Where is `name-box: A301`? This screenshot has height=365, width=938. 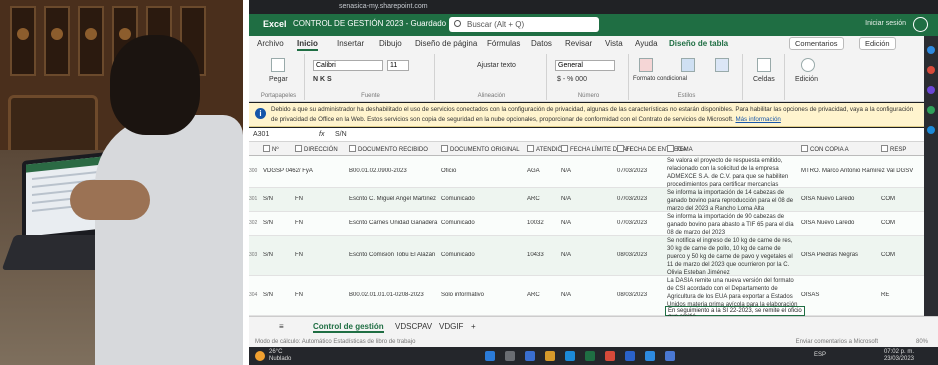 name-box: A301 is located at coordinates (261, 135).